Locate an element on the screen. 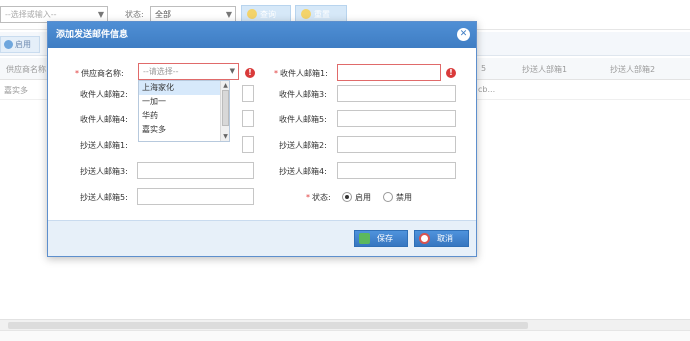  dialog-footer is located at coordinates (262, 238).